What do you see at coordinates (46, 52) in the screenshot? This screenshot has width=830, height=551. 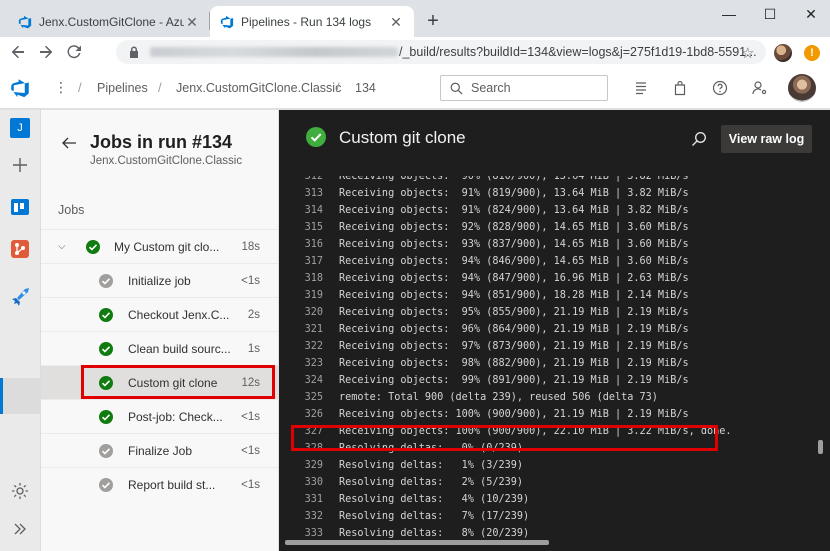 I see `forward-arrow-icon` at bounding box center [46, 52].